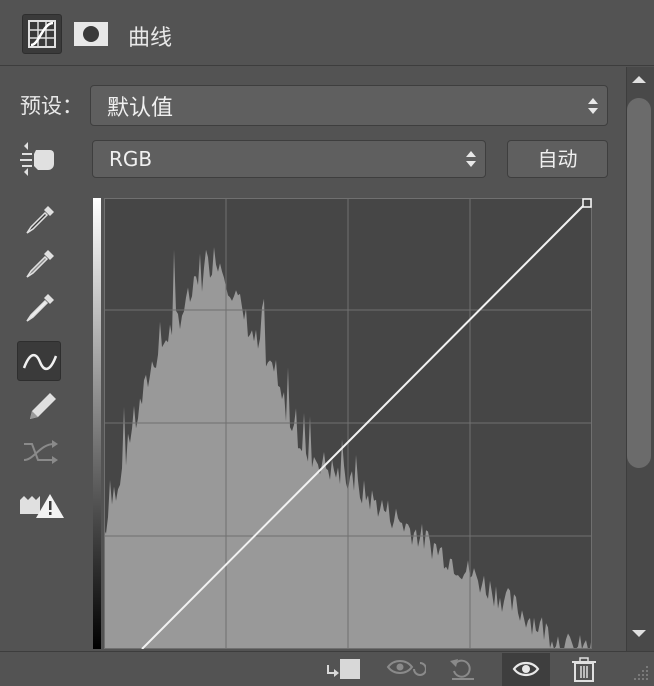  Describe the element at coordinates (289, 159) in the screenshot. I see `channel-dropdown: RGB` at that location.